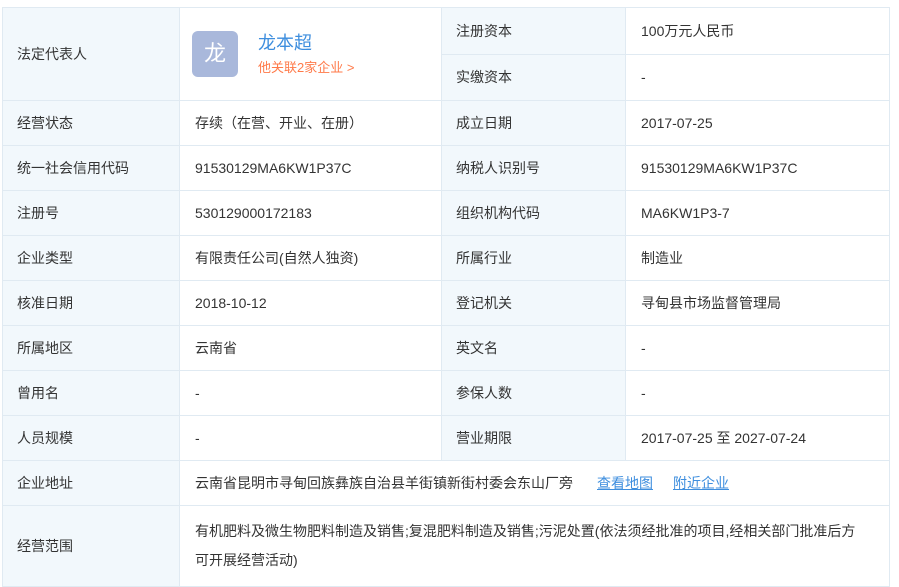 This screenshot has height=587, width=899. I want to click on legal-rep-cell: 龙 龙本超 他关联2家企业 >, so click(310, 54).